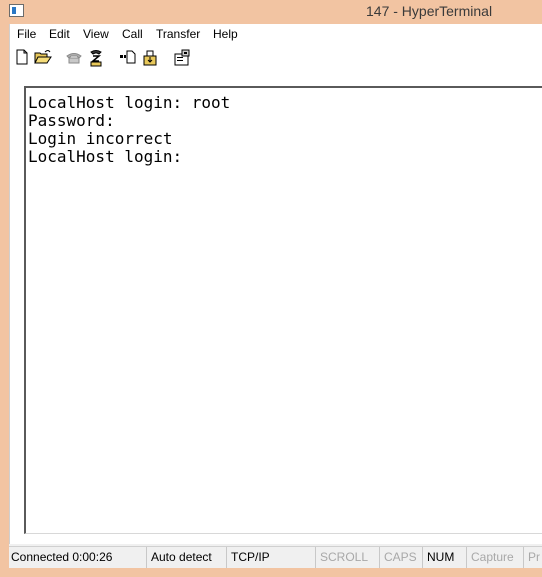 Image resolution: width=542 pixels, height=577 pixels. What do you see at coordinates (96, 58) in the screenshot?
I see `disconnect-icon` at bounding box center [96, 58].